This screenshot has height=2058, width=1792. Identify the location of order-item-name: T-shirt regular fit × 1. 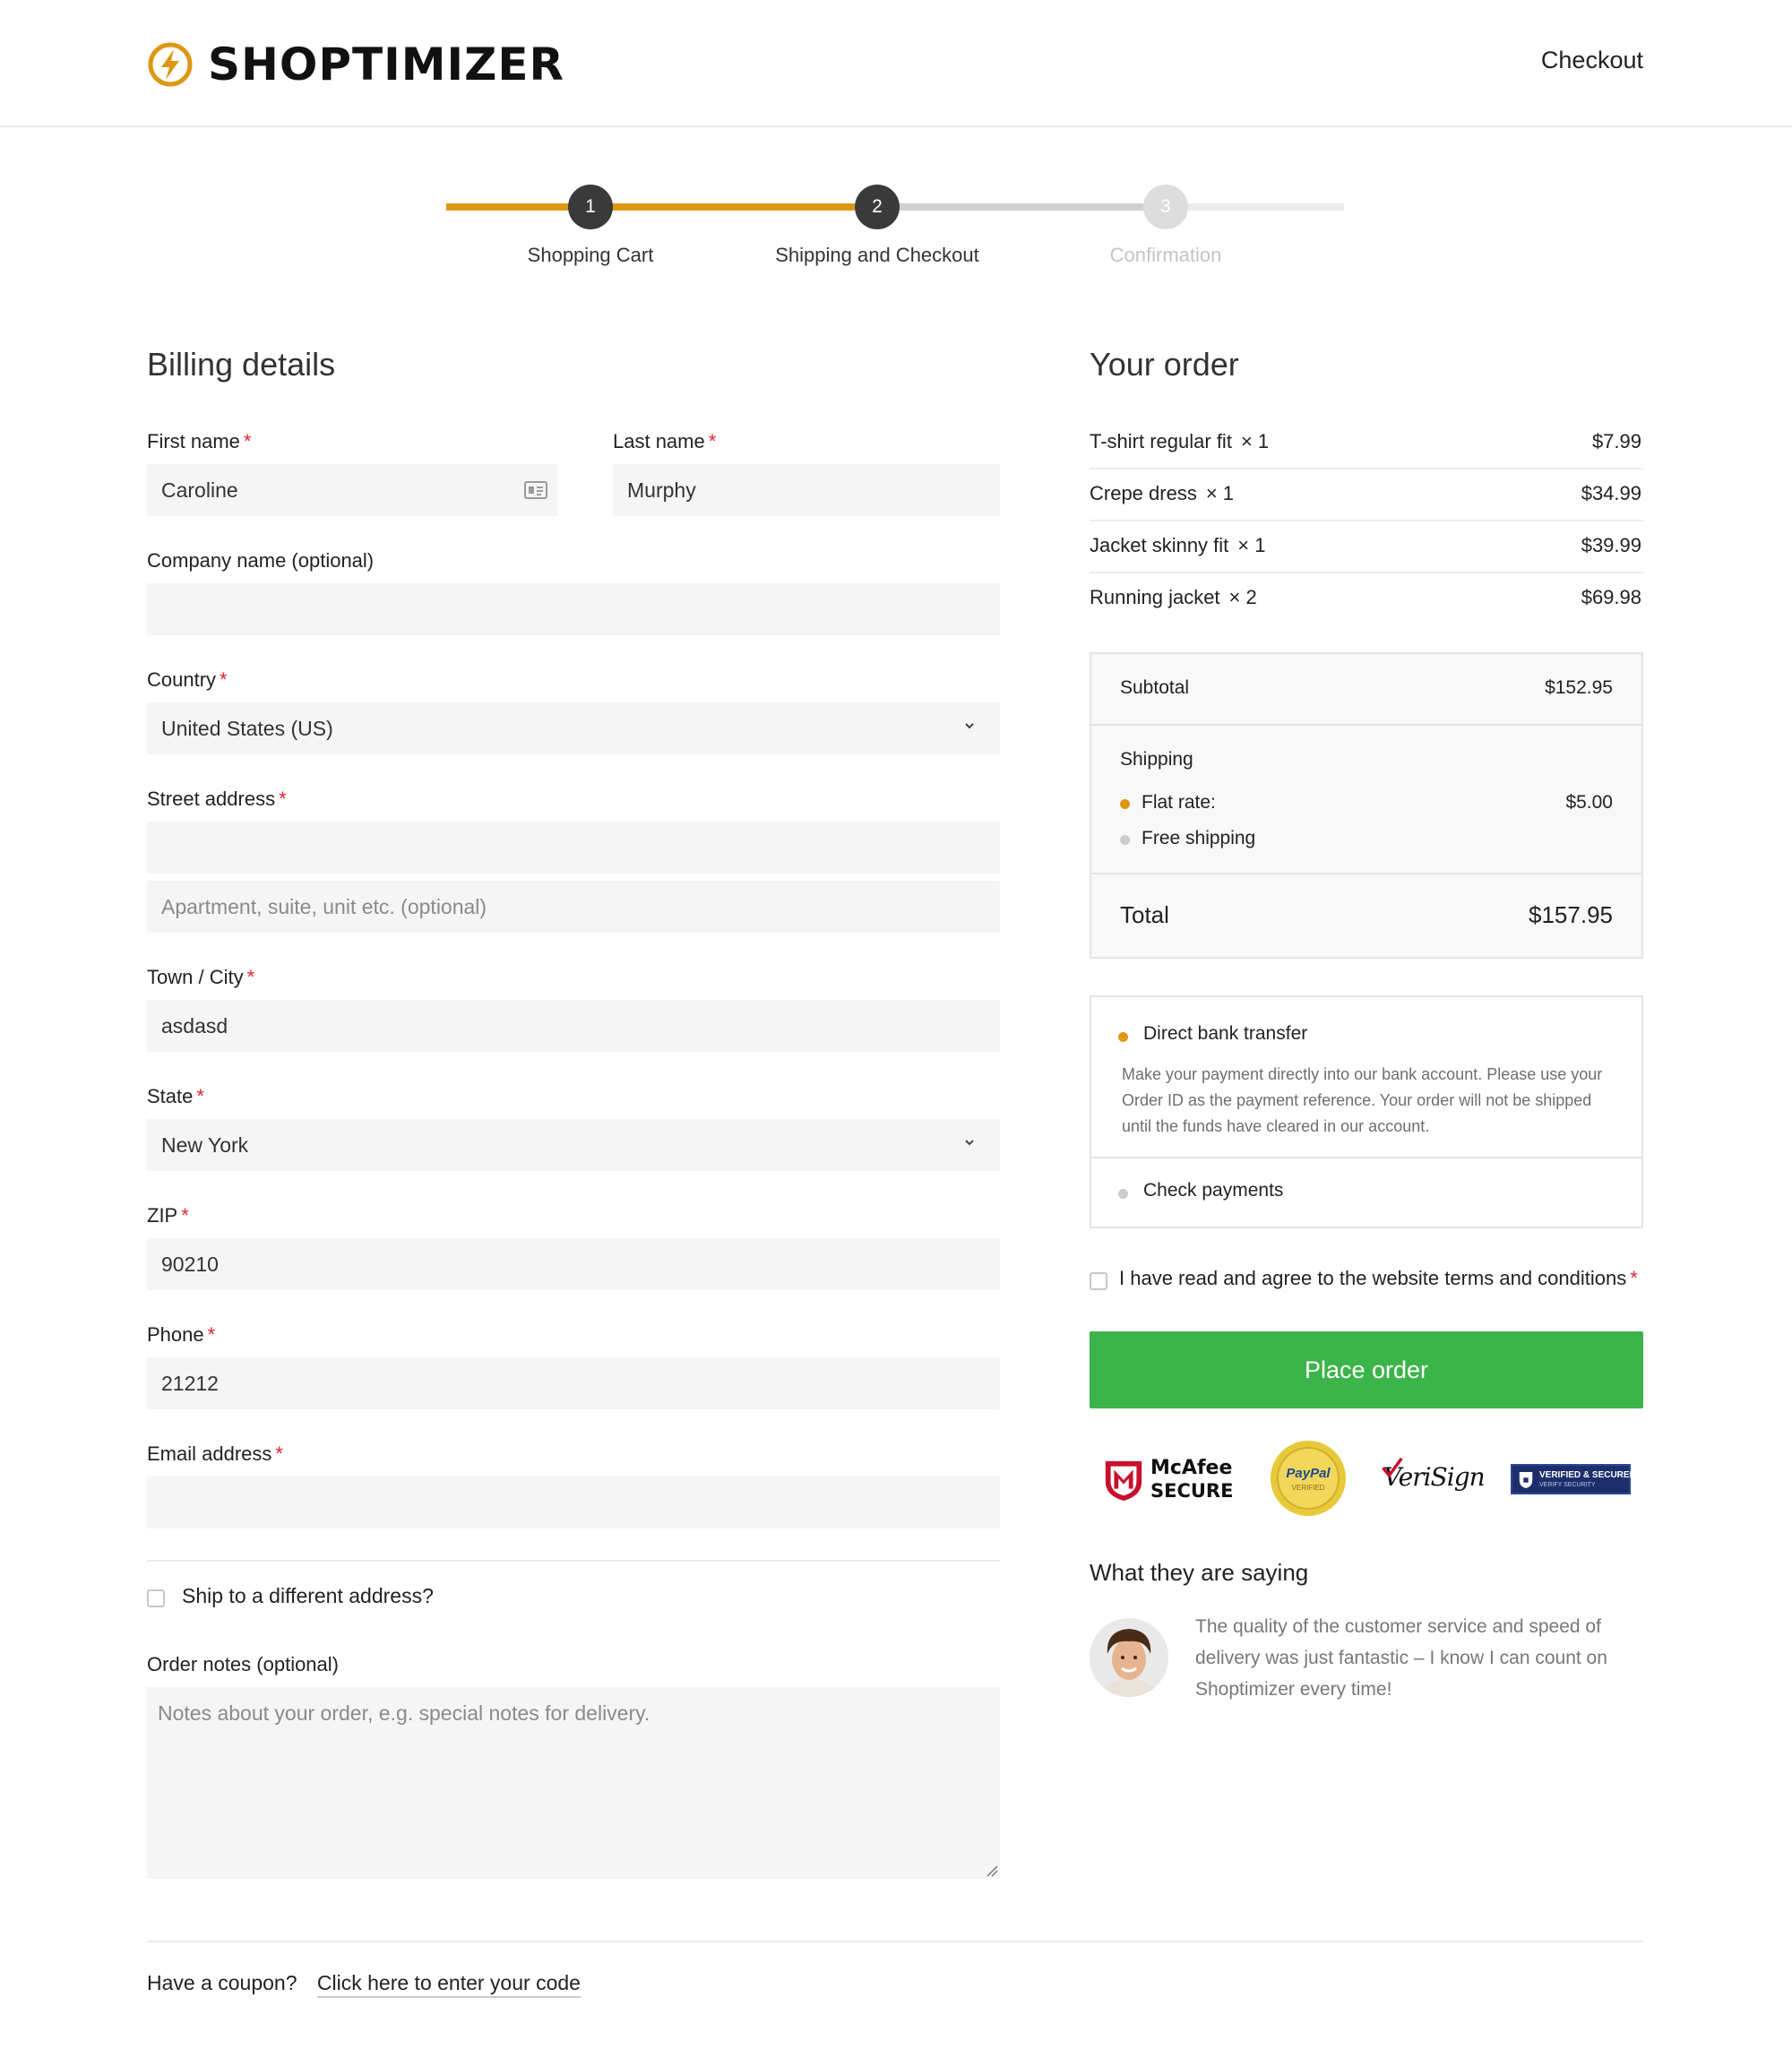
(1179, 441).